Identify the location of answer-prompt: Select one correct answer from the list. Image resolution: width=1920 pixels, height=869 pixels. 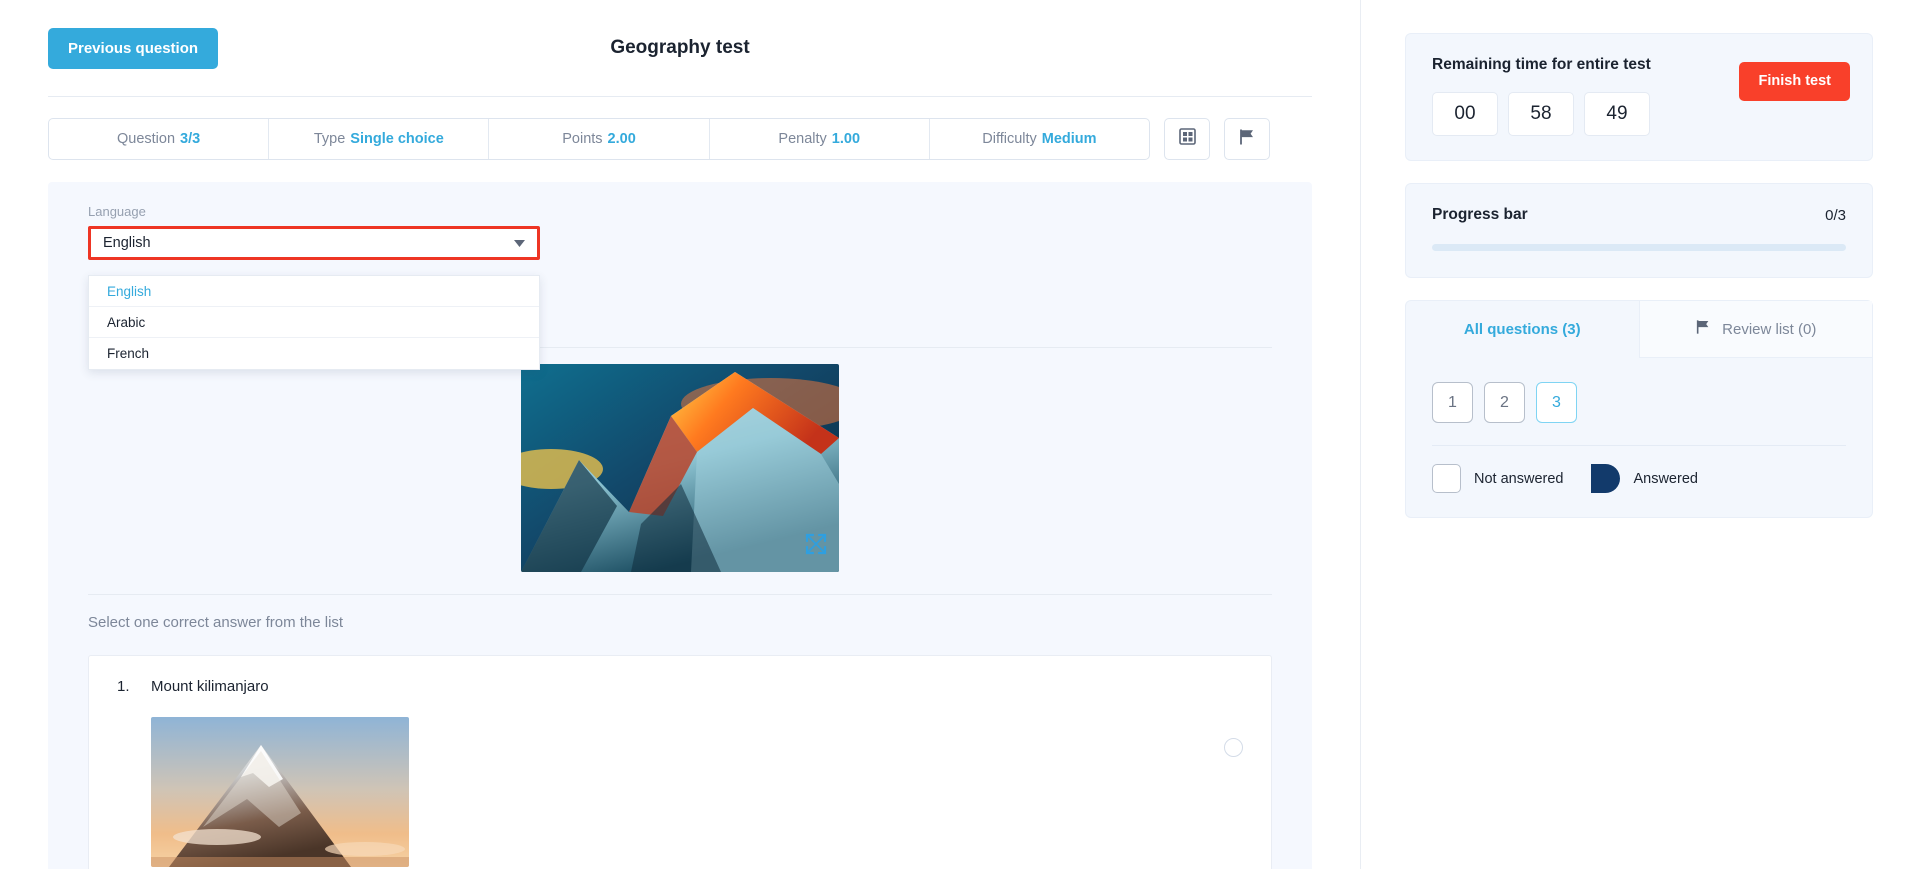
(216, 622).